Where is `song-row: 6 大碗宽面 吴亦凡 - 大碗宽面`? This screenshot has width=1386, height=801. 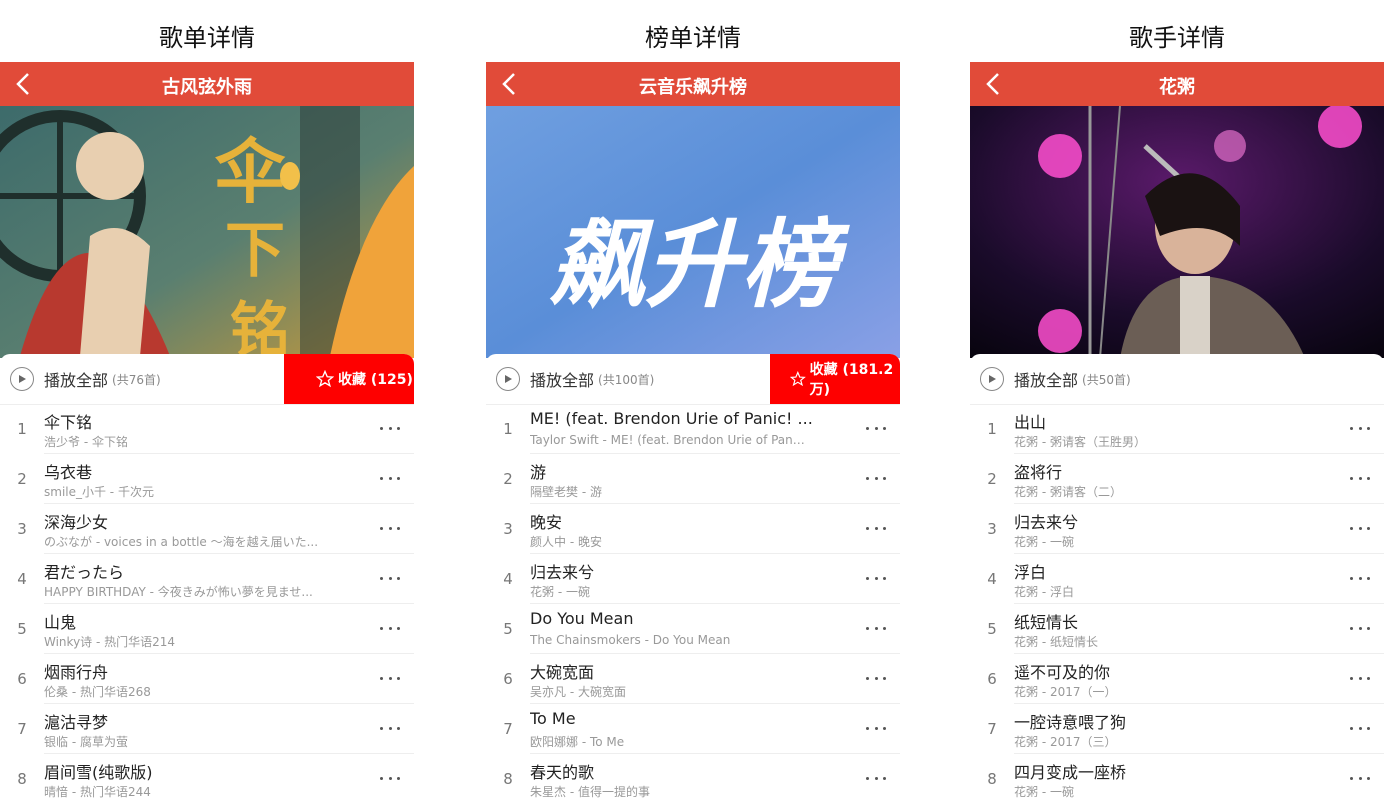 song-row: 6 大碗宽面 吴亦凡 - 大碗宽面 is located at coordinates (693, 679).